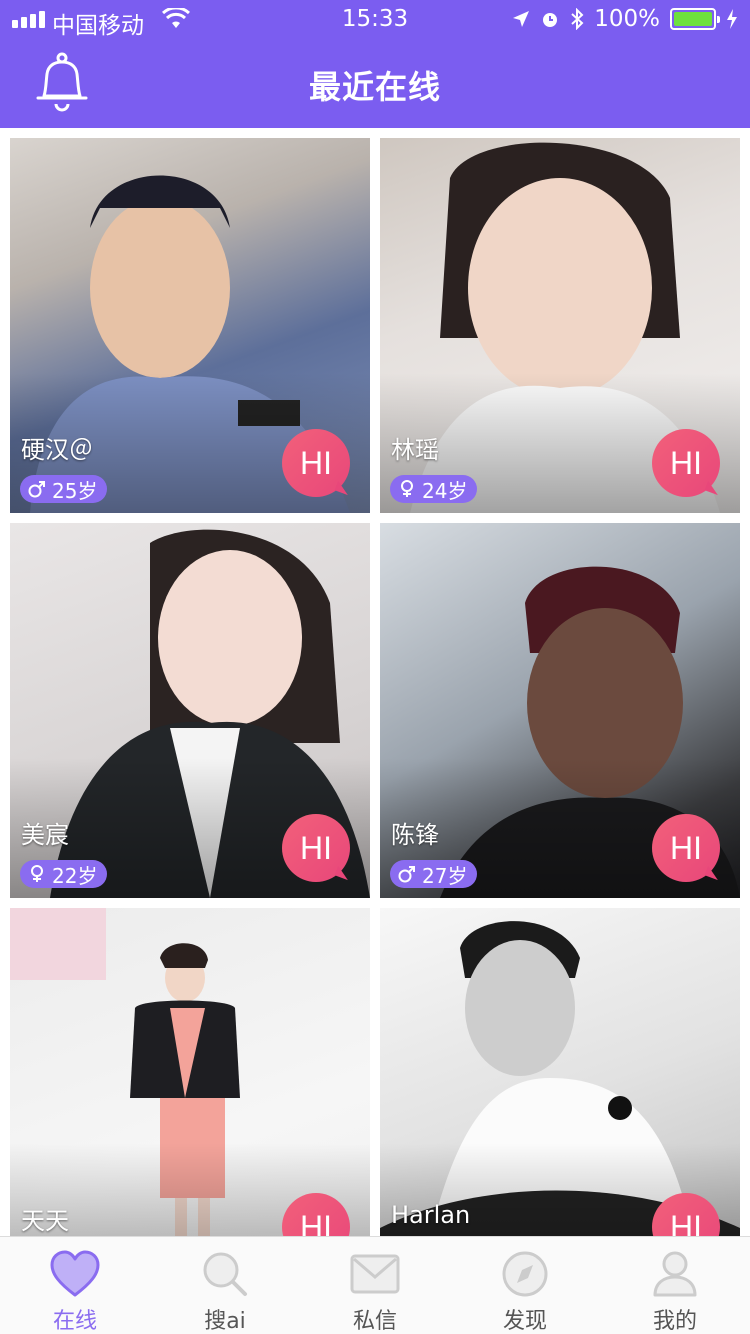 This screenshot has width=750, height=1334. What do you see at coordinates (675, 1274) in the screenshot?
I see `person-icon` at bounding box center [675, 1274].